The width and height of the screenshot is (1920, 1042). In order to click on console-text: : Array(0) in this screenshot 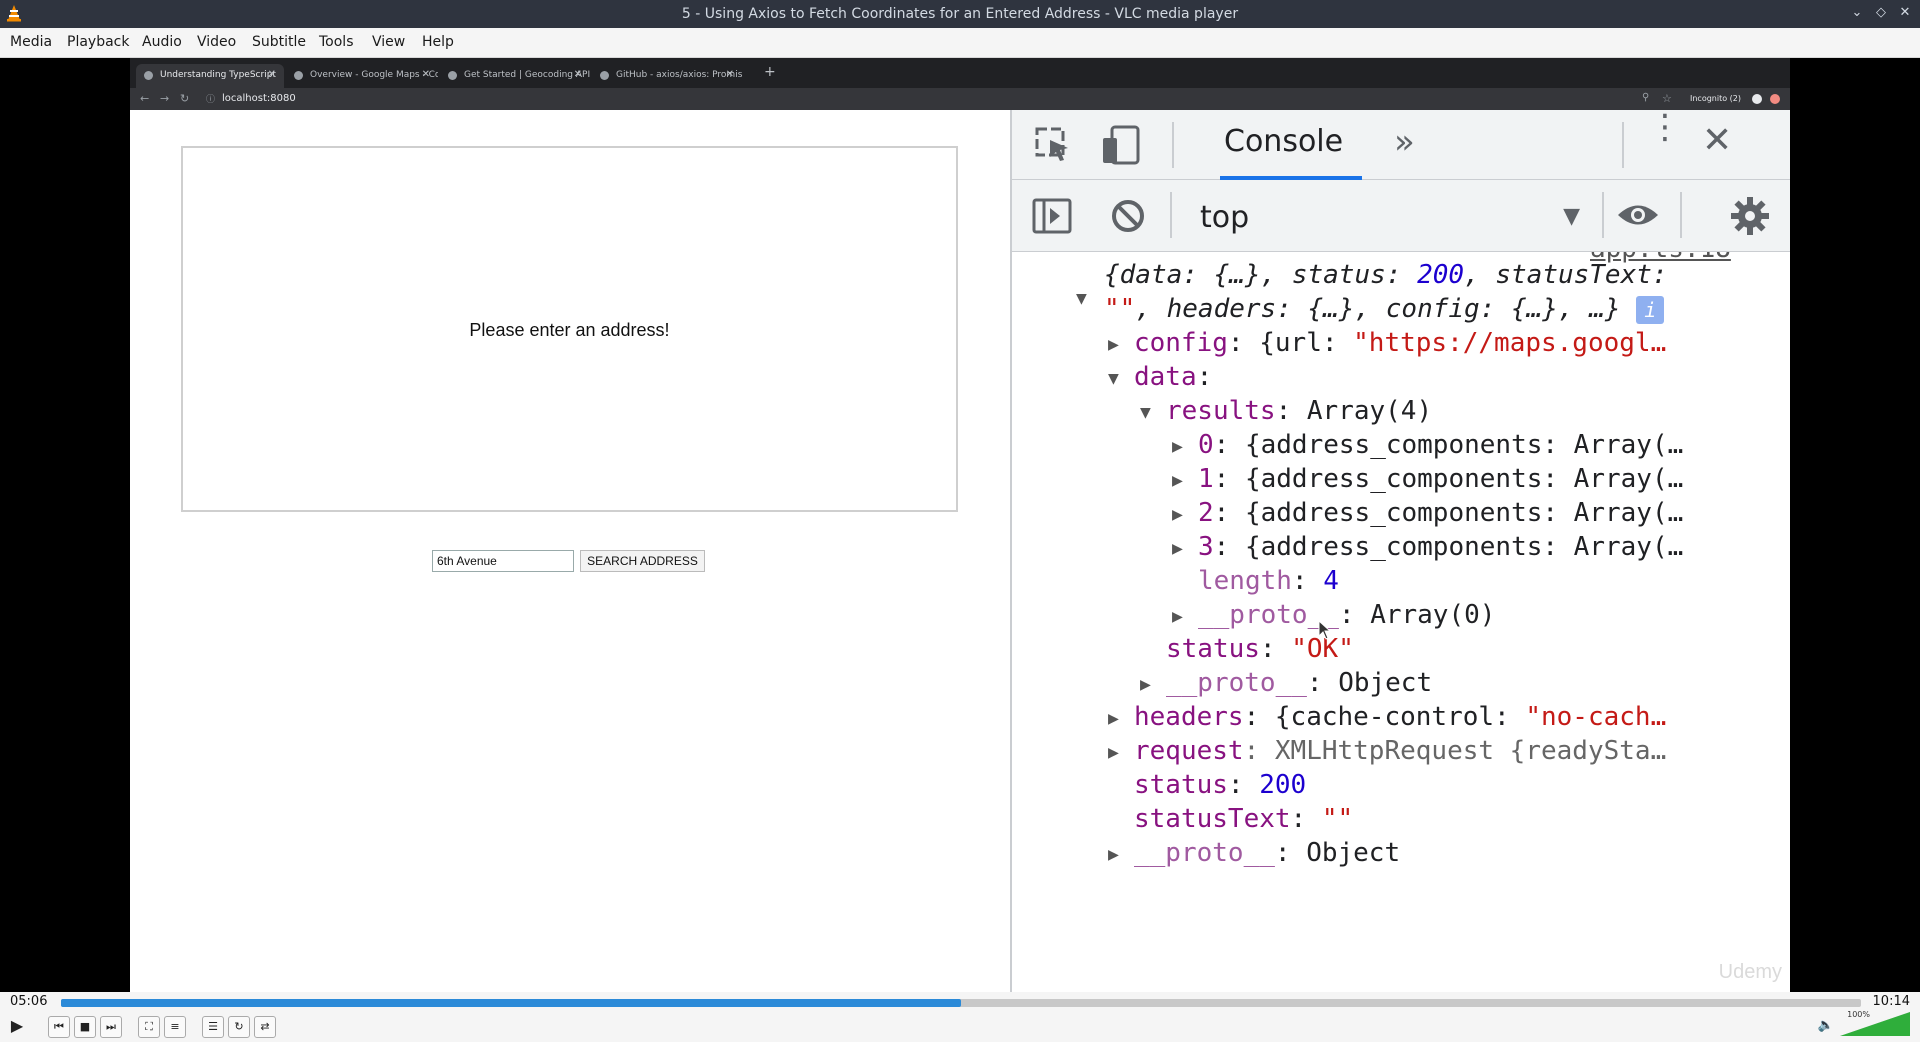, I will do `click(1417, 615)`.